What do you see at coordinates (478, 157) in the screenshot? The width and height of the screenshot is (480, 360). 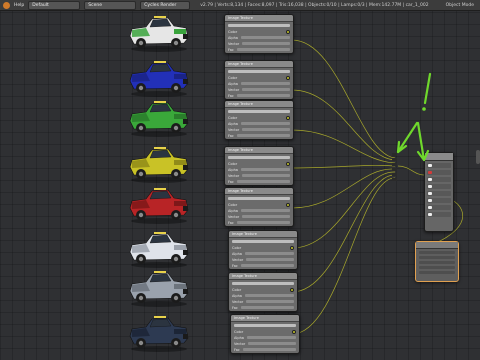 I see `scrollbar-handle` at bounding box center [478, 157].